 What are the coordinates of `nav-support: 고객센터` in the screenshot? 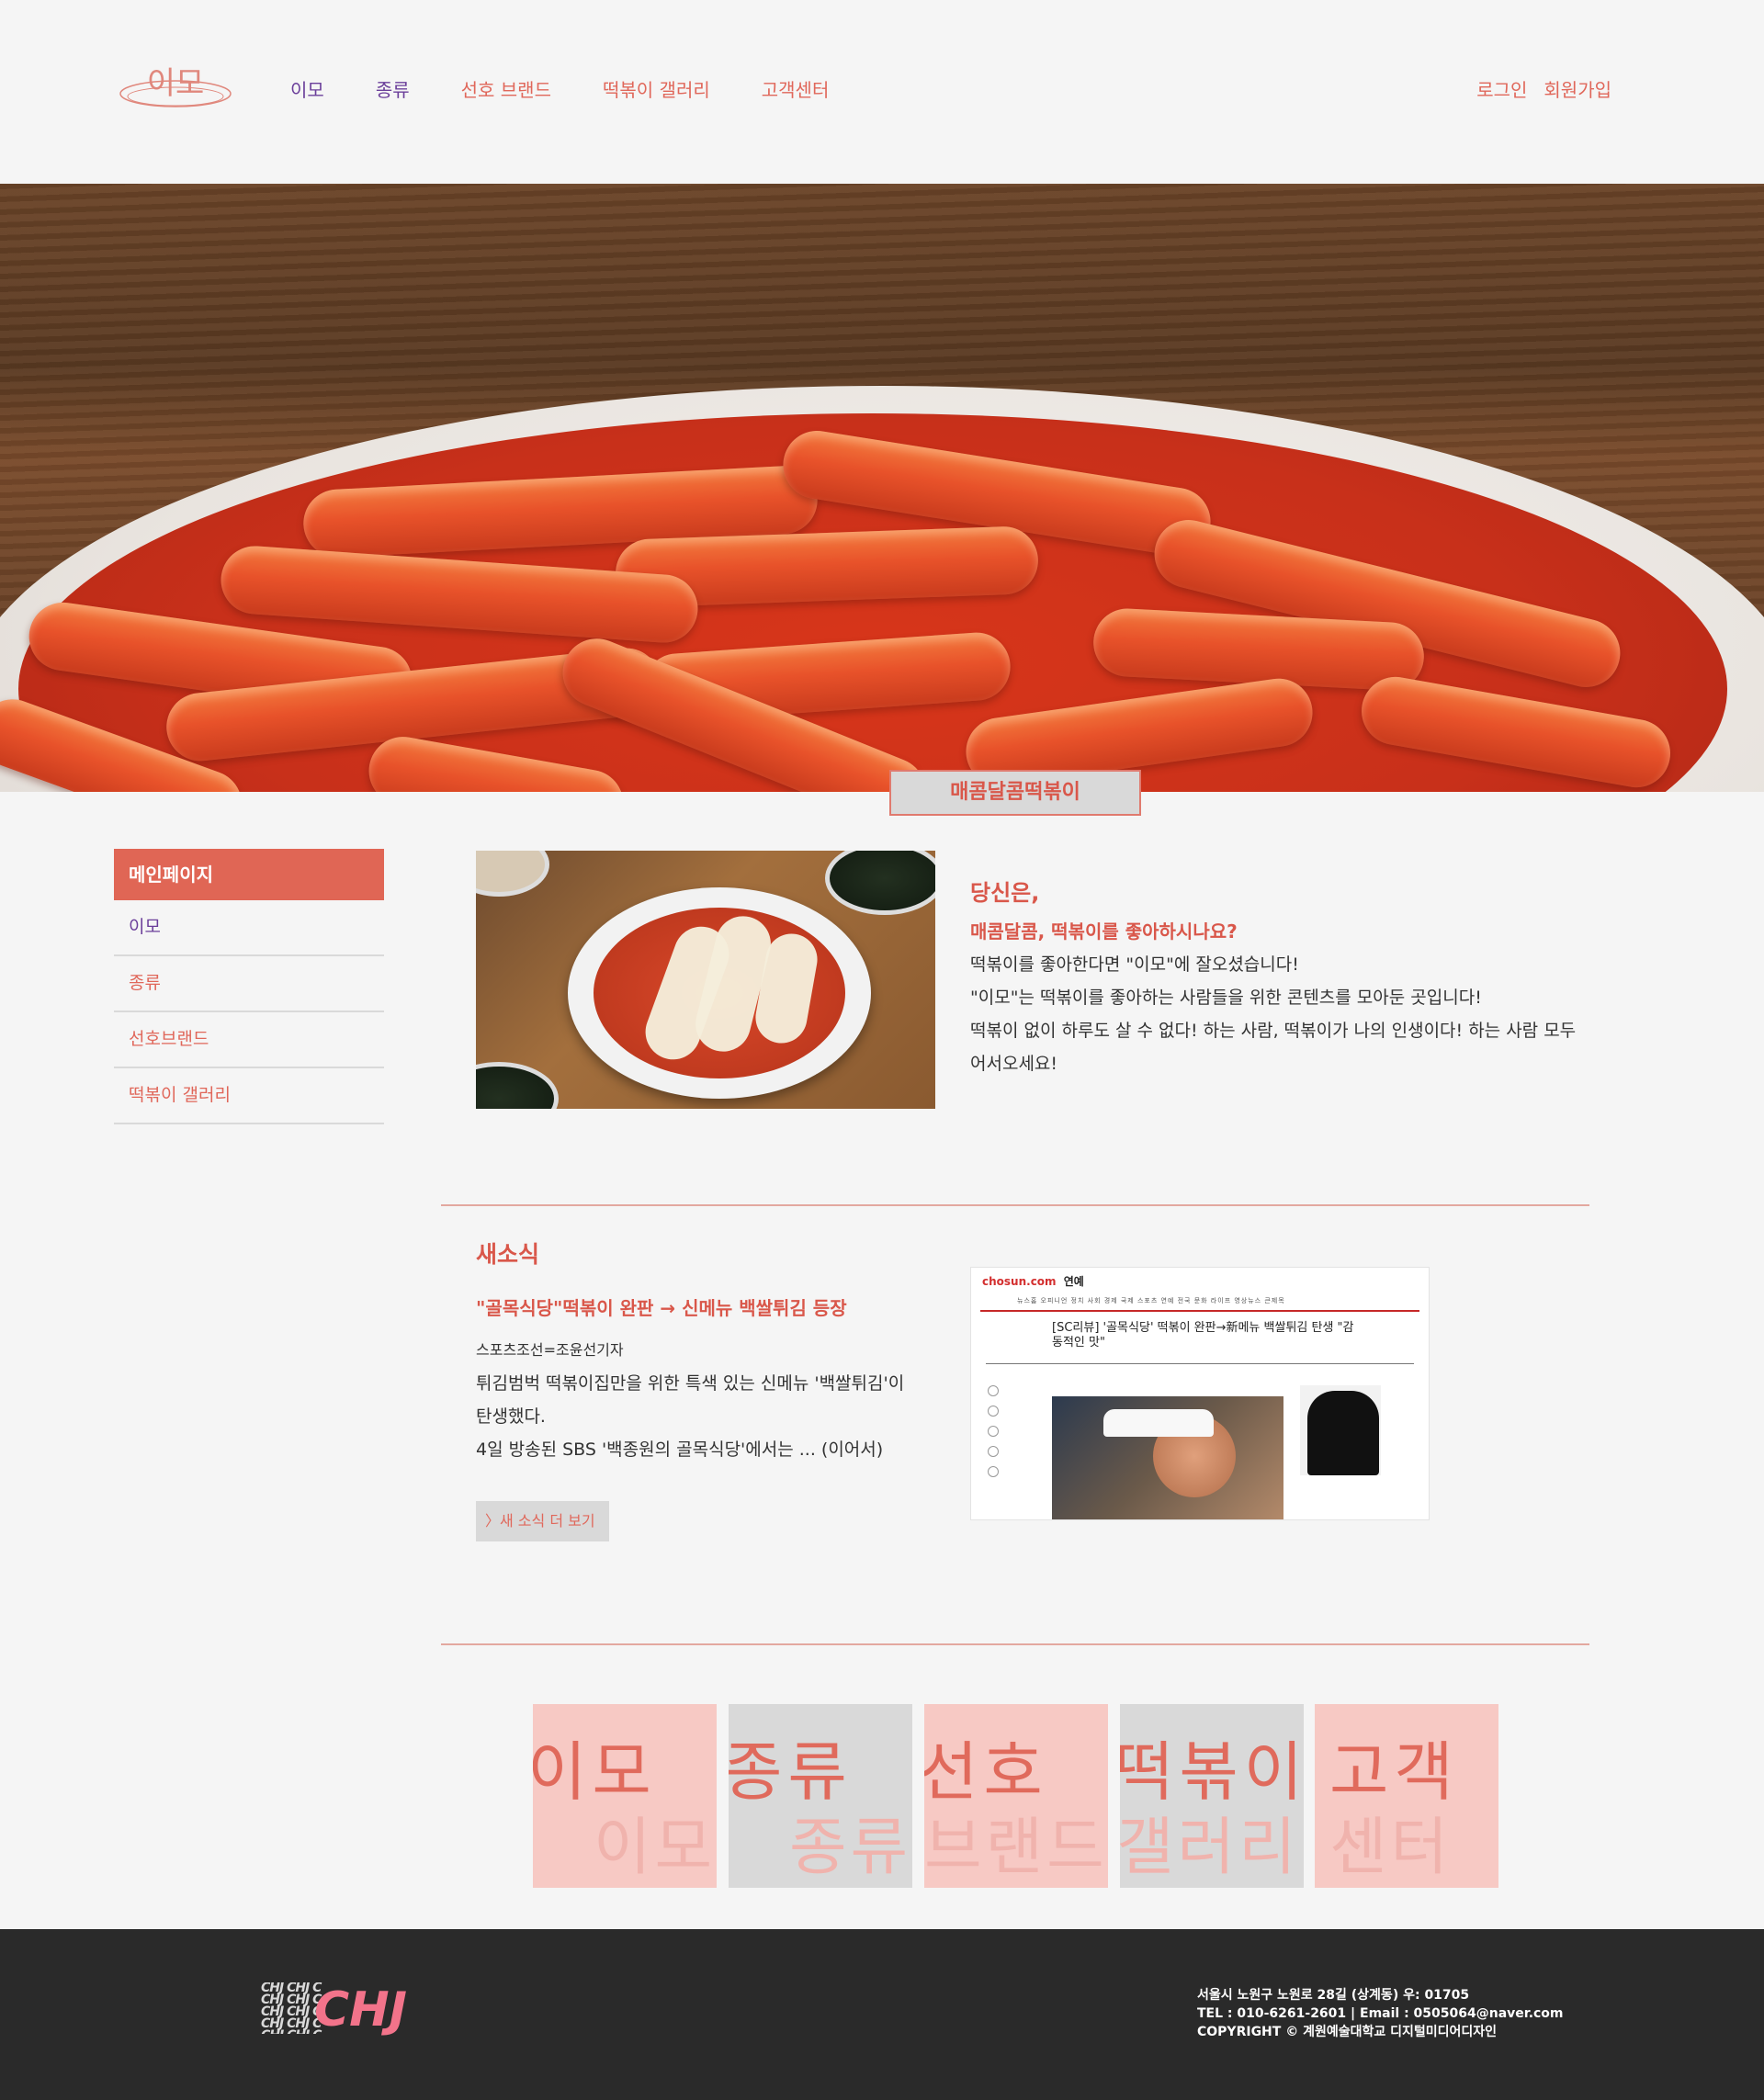 It's located at (796, 90).